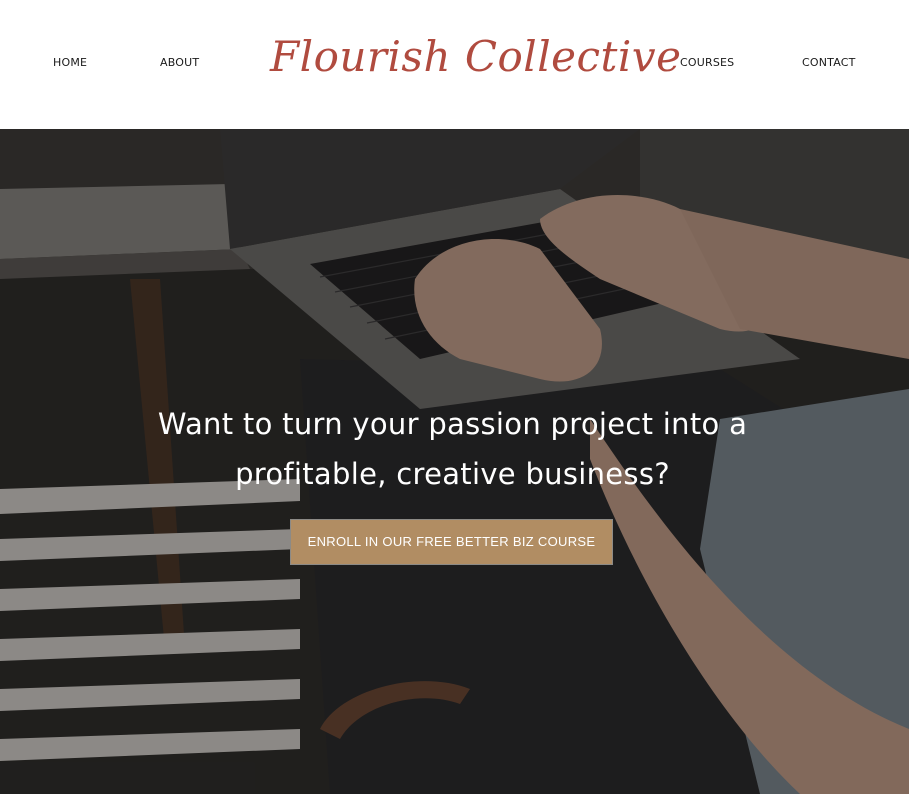  Describe the element at coordinates (829, 62) in the screenshot. I see `nav-contact-link: CONTACT` at that location.